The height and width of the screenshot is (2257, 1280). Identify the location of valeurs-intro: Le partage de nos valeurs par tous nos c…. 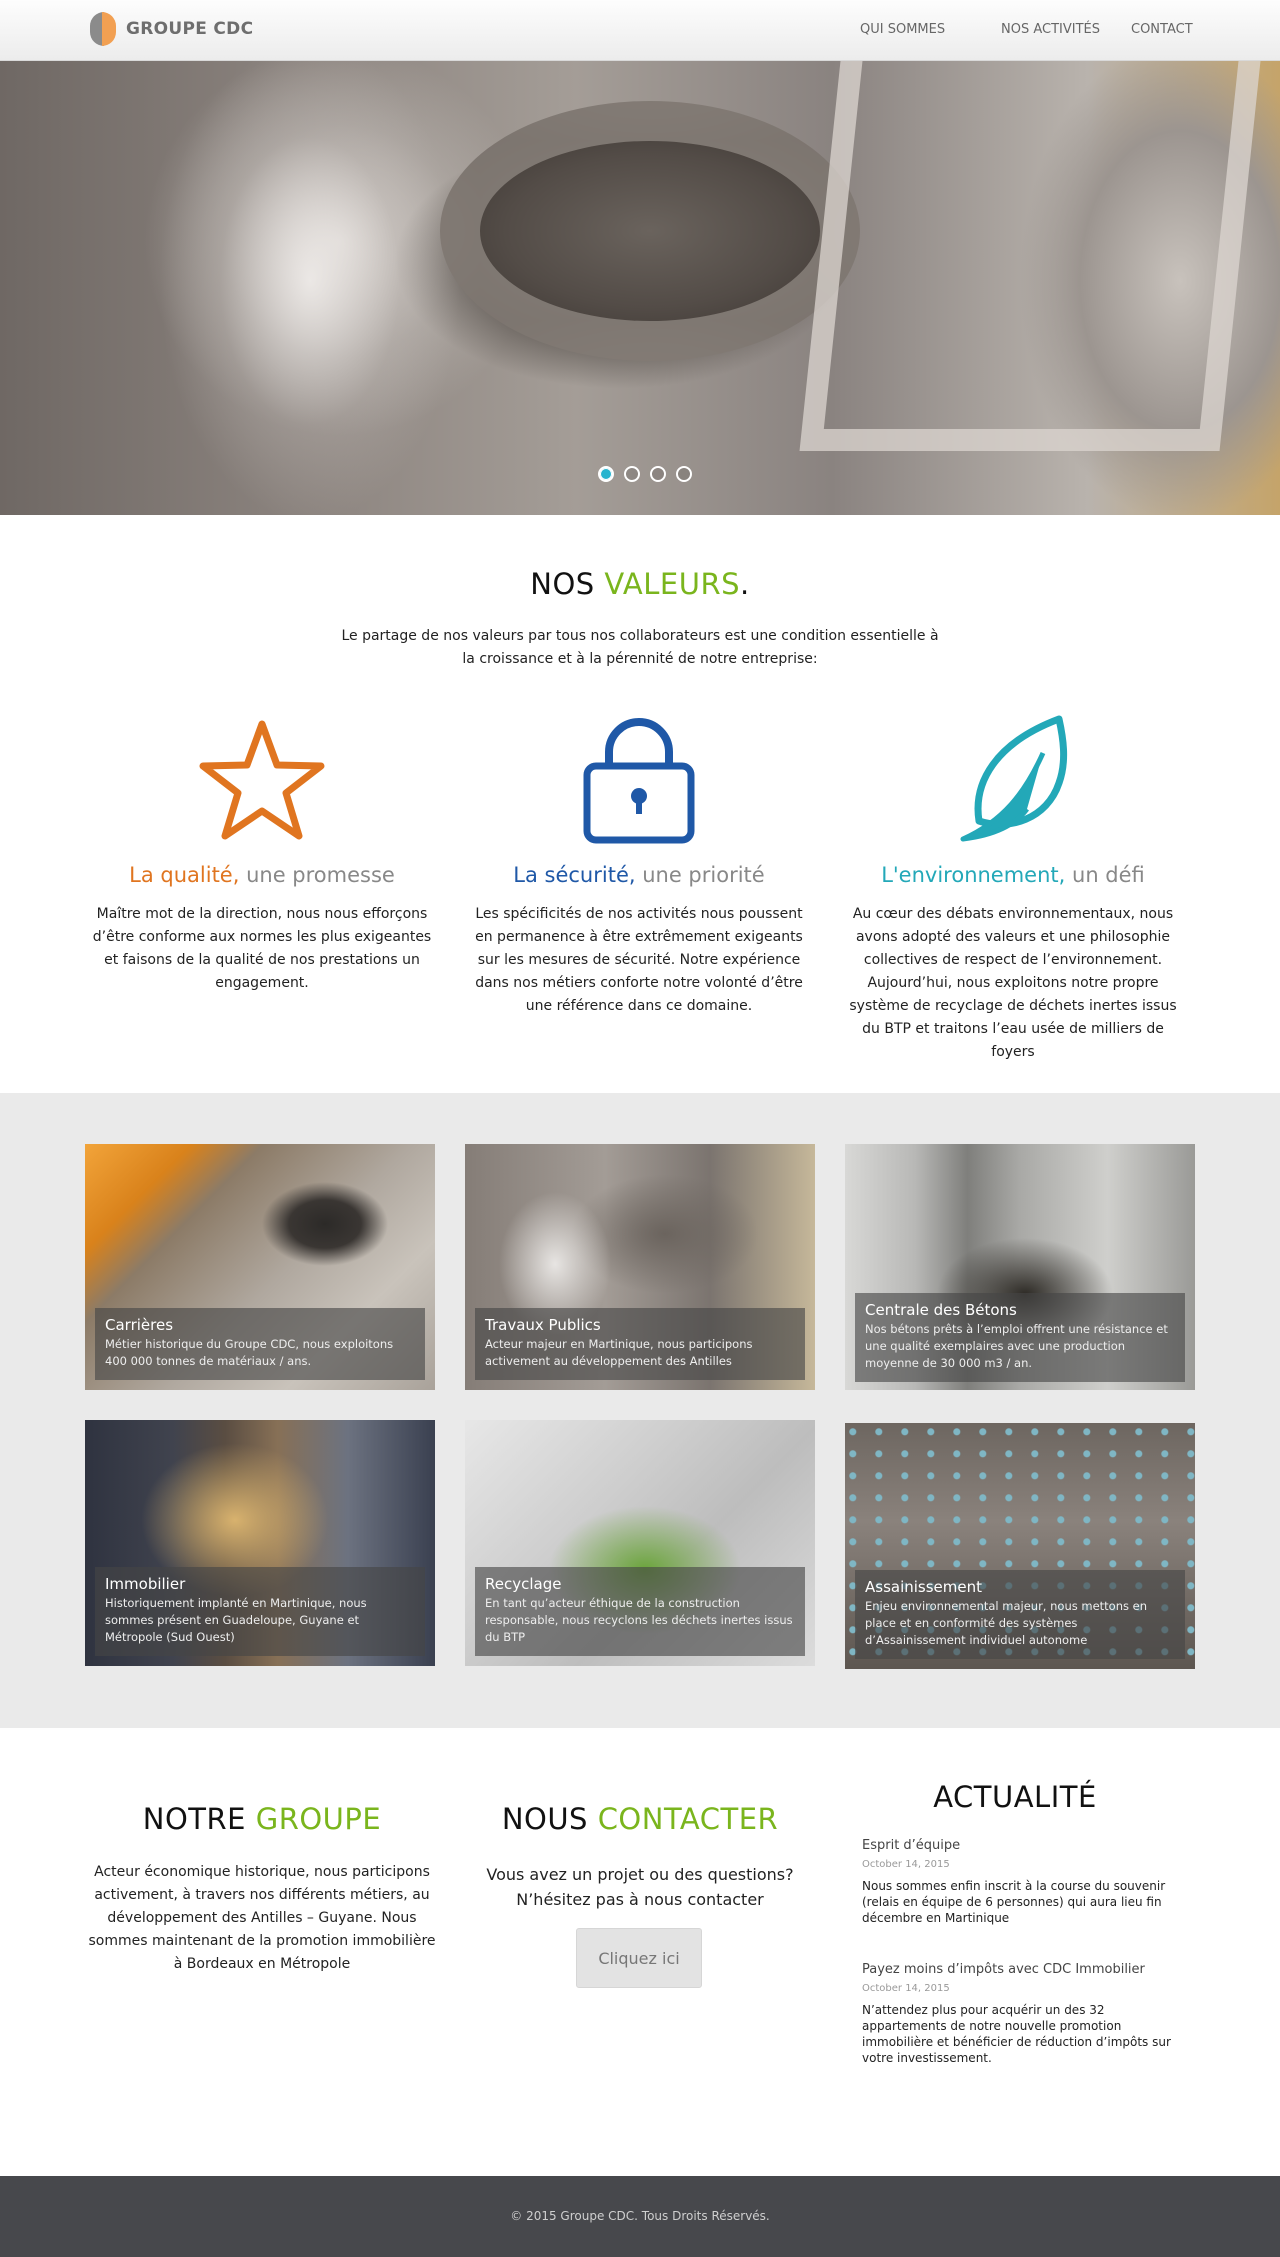
(640, 647).